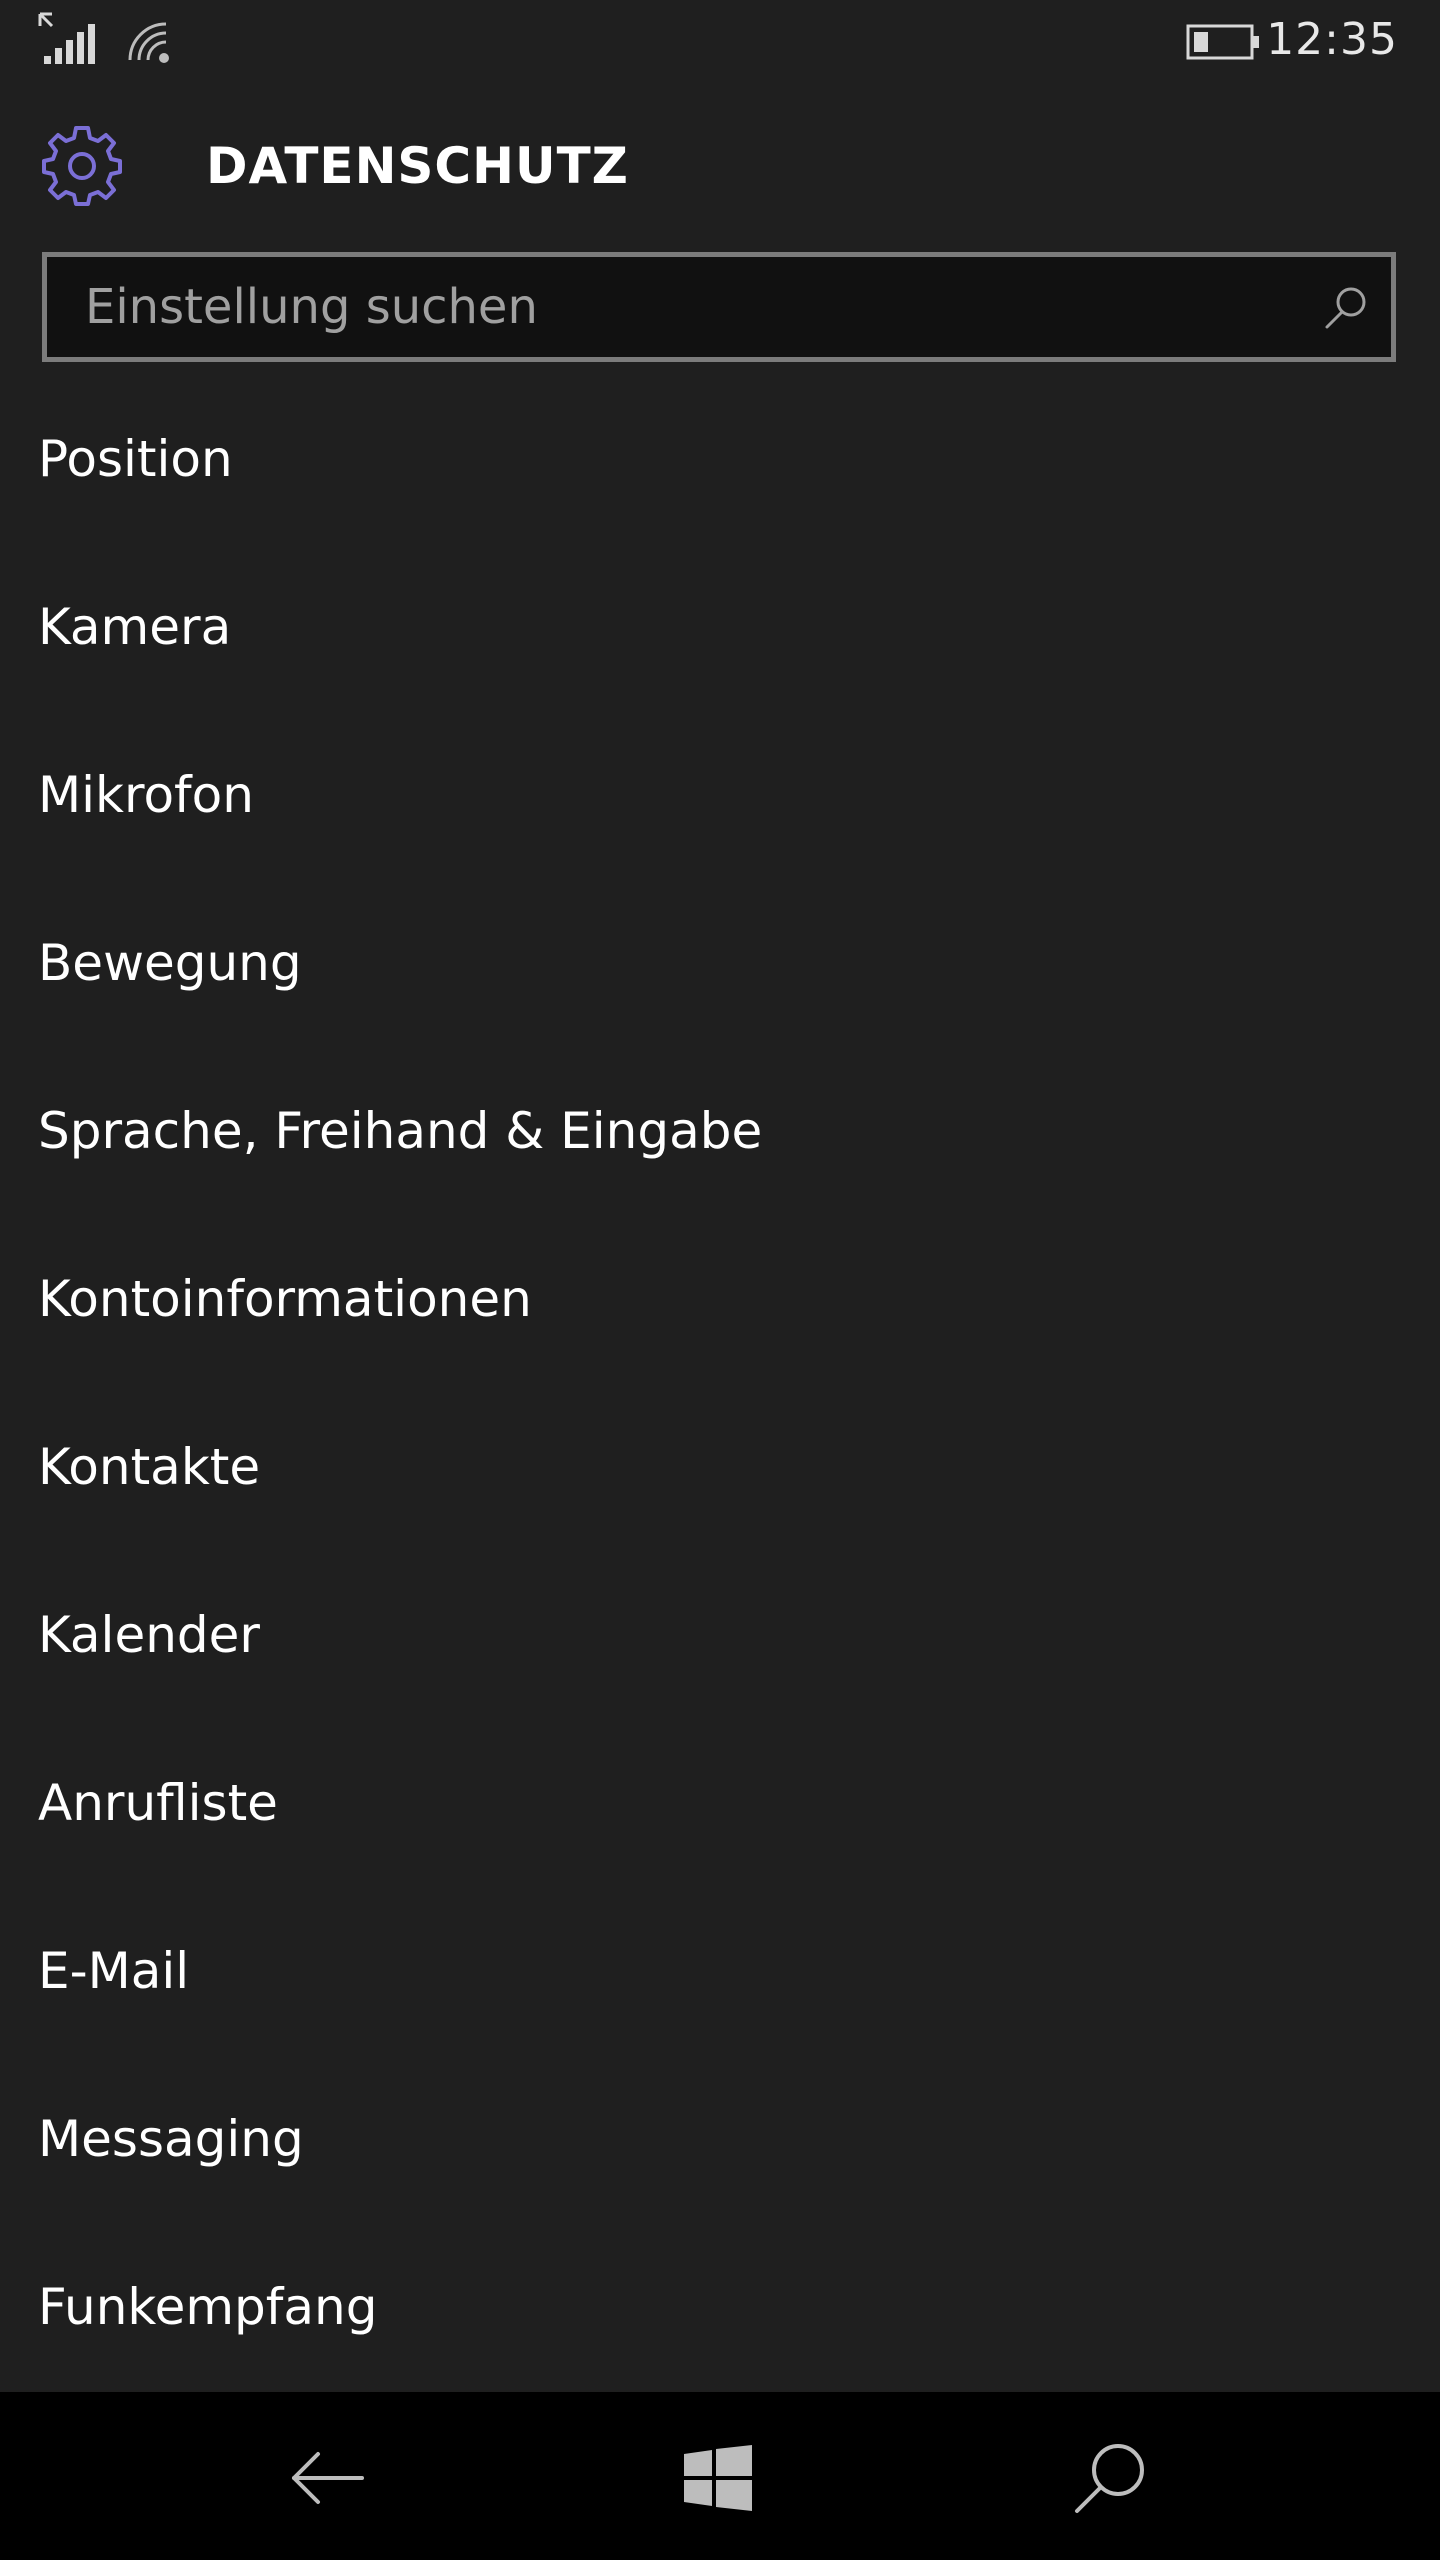 This screenshot has width=1440, height=2560. I want to click on list-item-kontoinformationen: Kontoinformationen, so click(720, 1334).